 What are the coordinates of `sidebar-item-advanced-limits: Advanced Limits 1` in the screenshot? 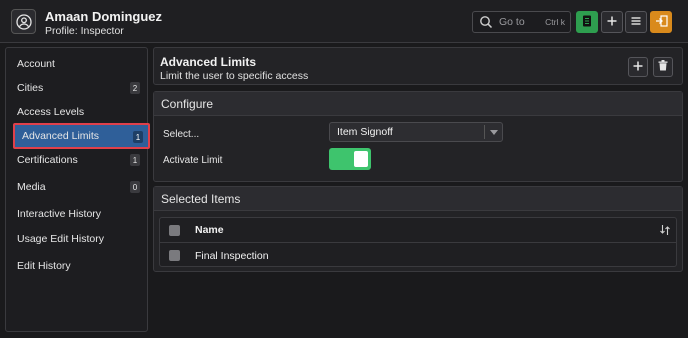 It's located at (81, 136).